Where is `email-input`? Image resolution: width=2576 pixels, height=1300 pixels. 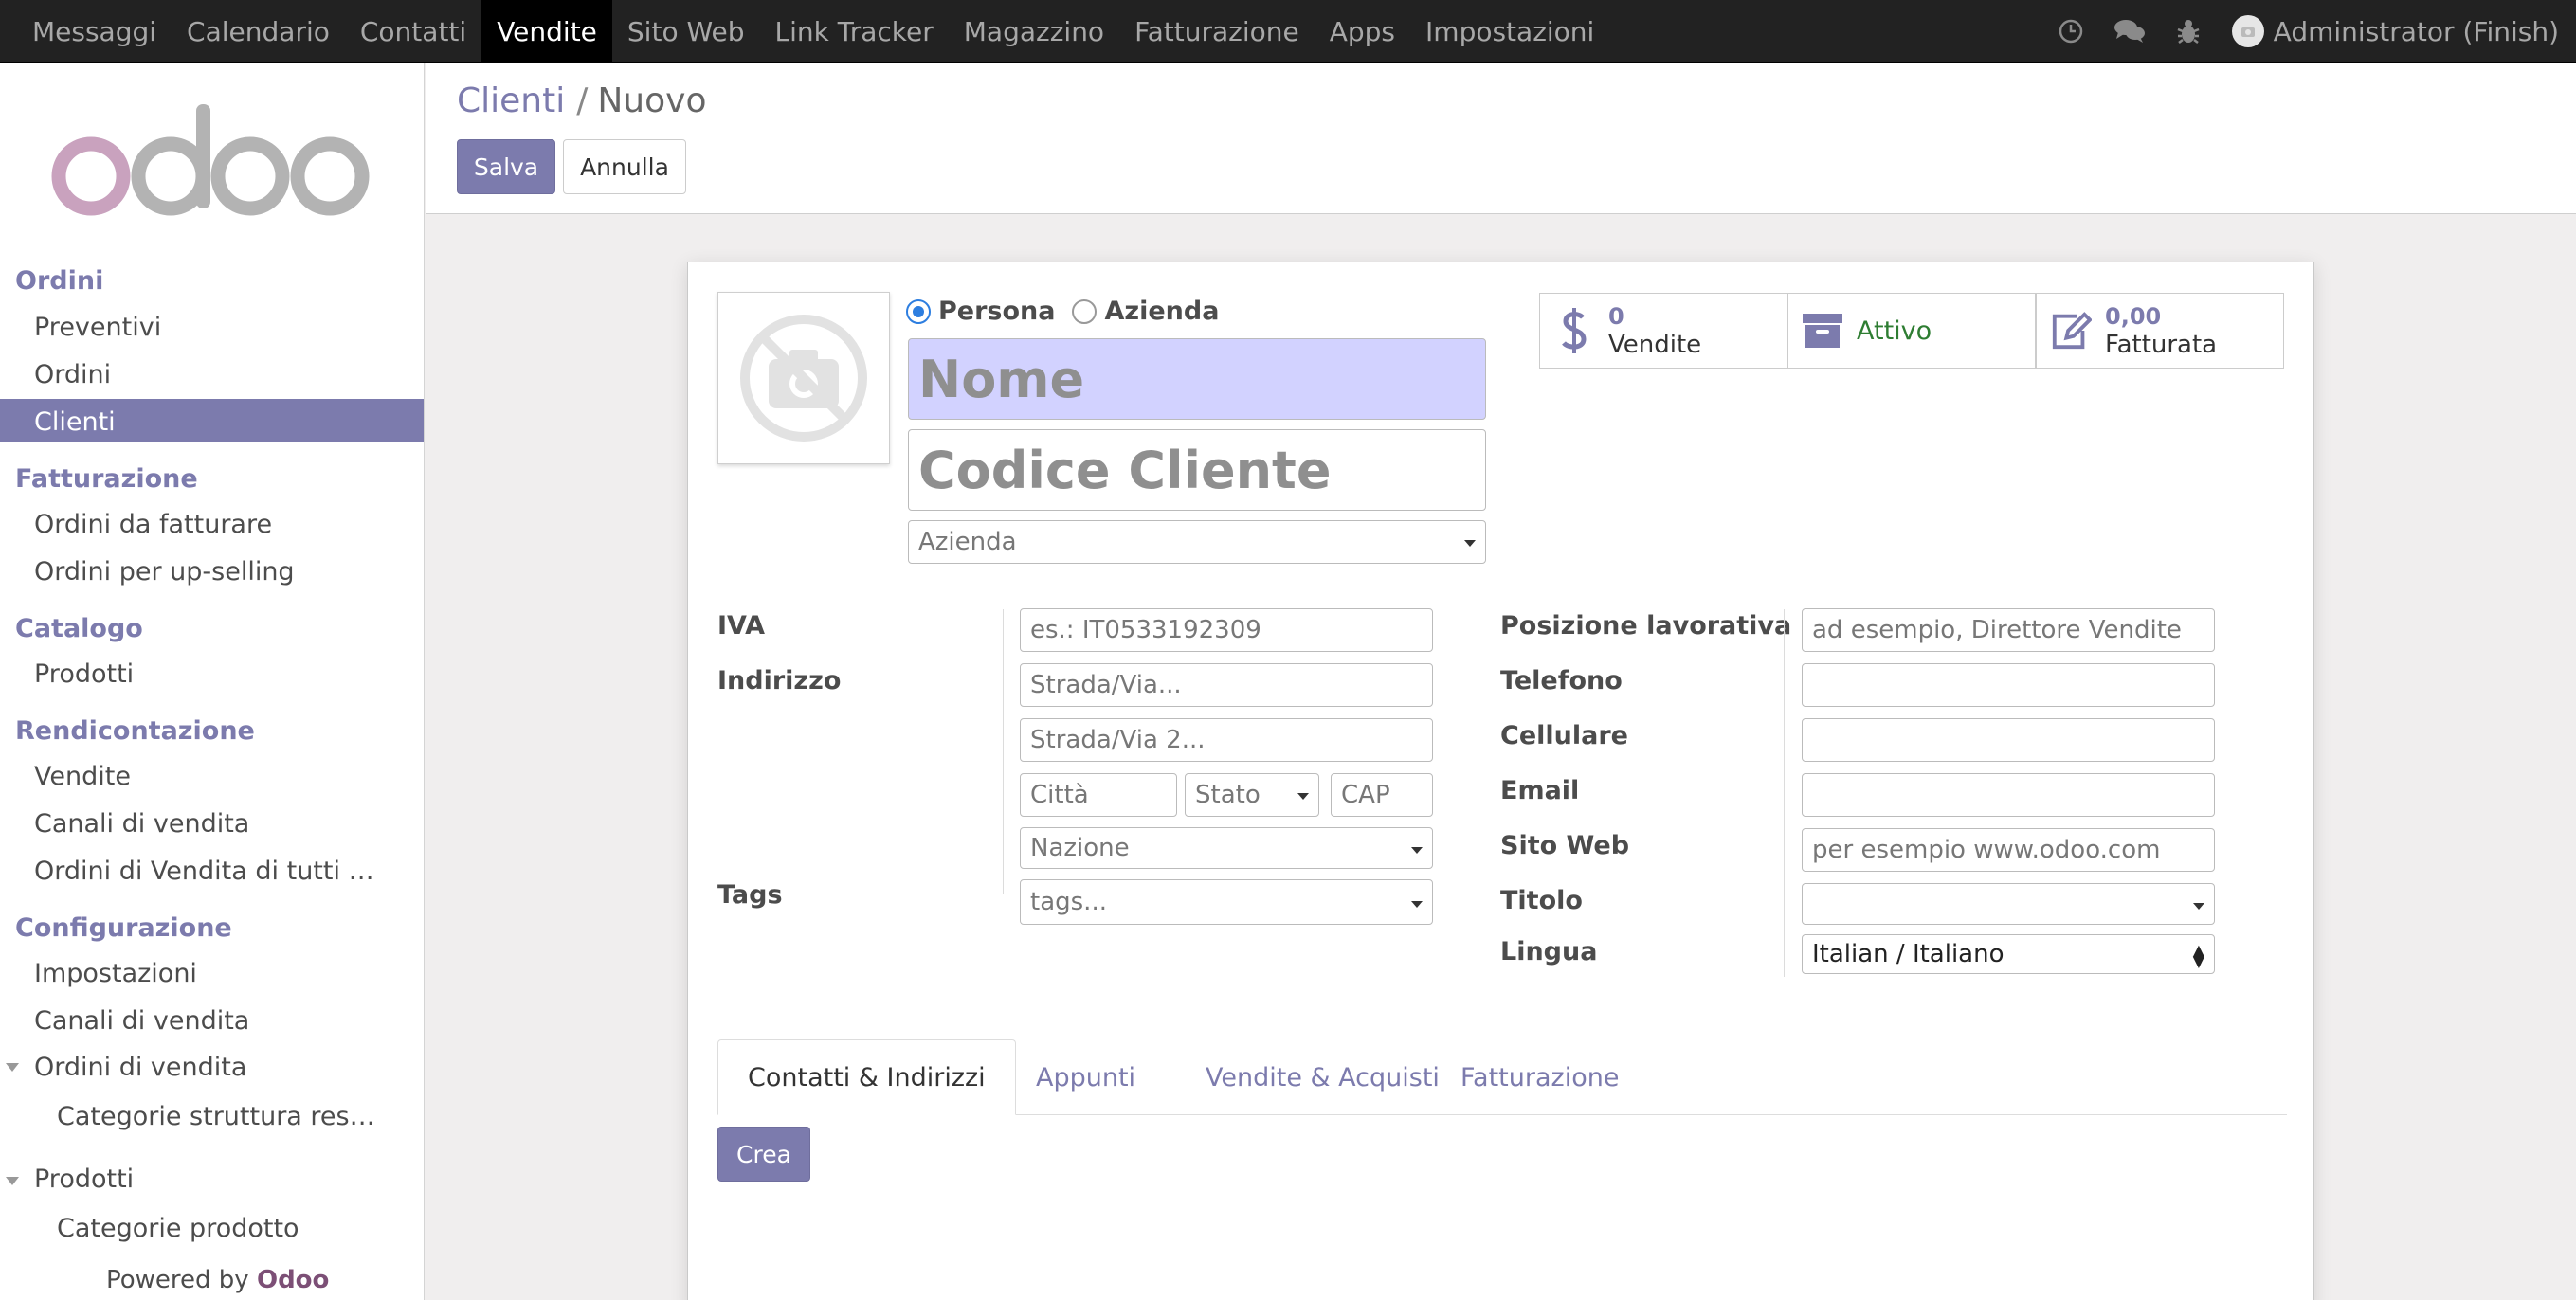 email-input is located at coordinates (2009, 795).